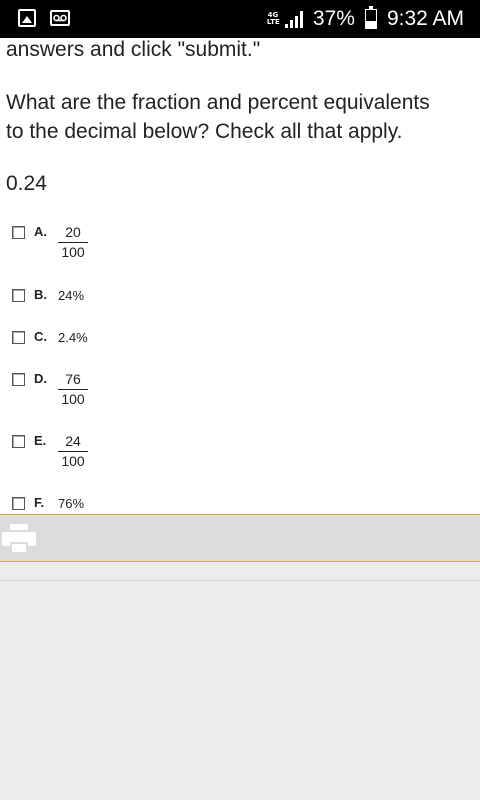 This screenshot has height=800, width=480. I want to click on footer-toolbar, so click(240, 538).